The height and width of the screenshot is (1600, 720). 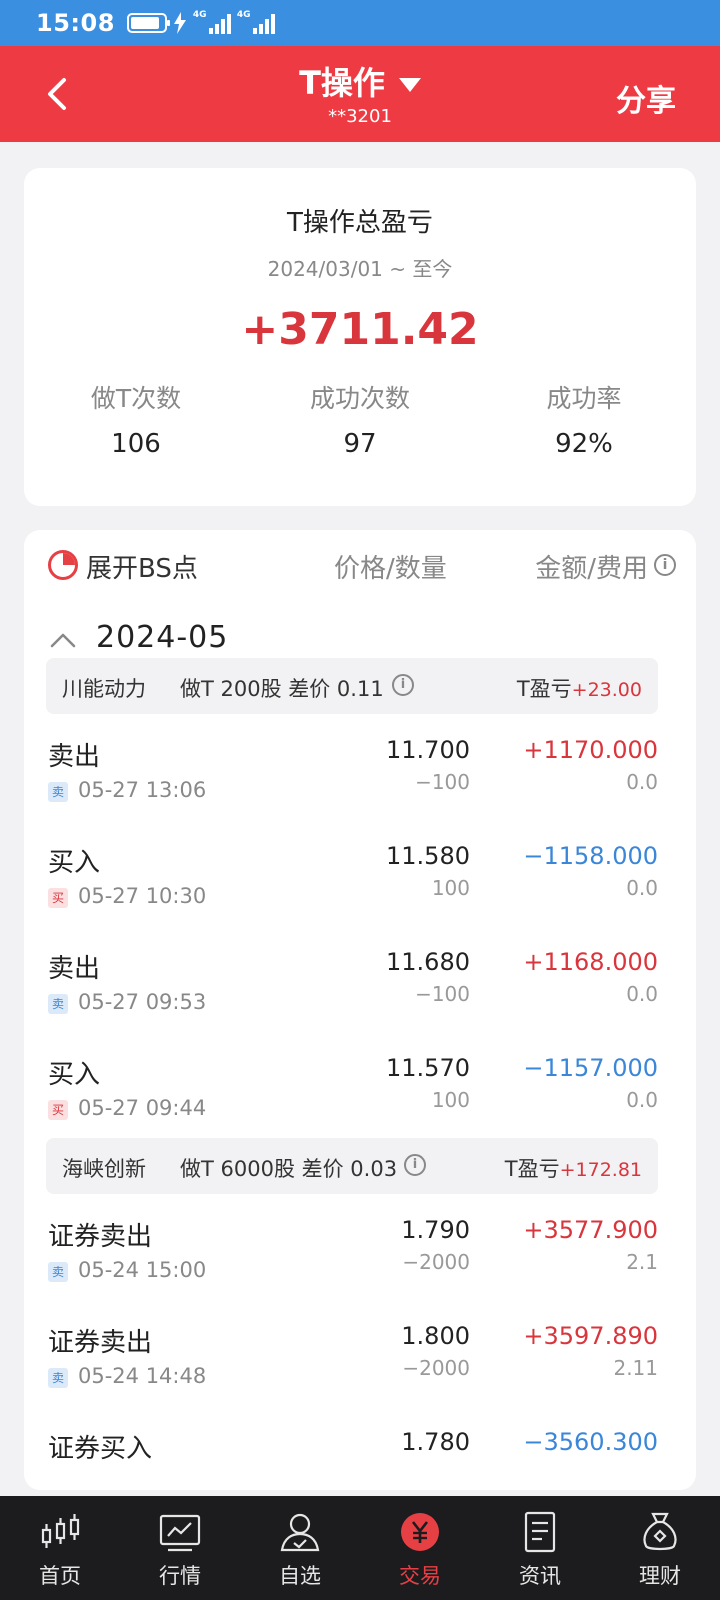 I want to click on expand-bs-label: 展开BS点, so click(x=142, y=569).